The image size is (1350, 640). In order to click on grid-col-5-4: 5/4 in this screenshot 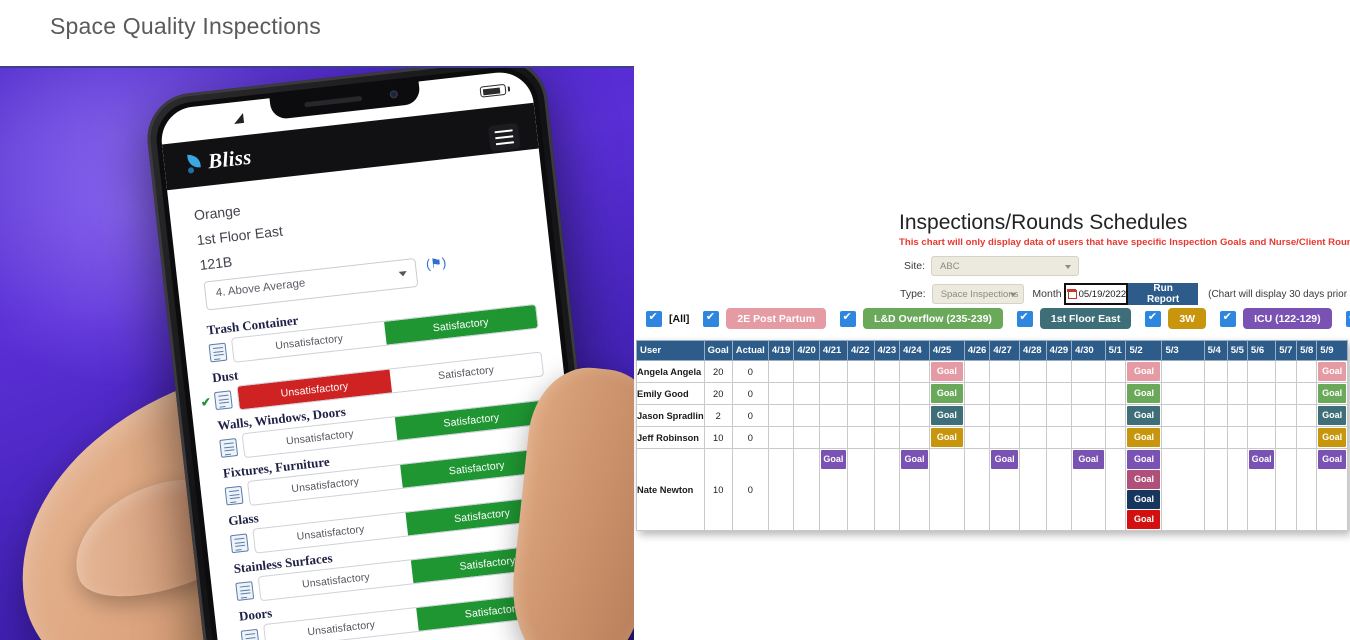, I will do `click(1215, 350)`.